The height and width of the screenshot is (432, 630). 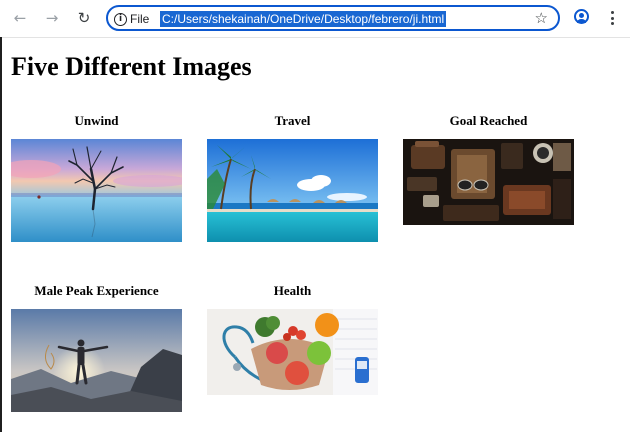 I want to click on star-icon: ☆, so click(x=541, y=18).